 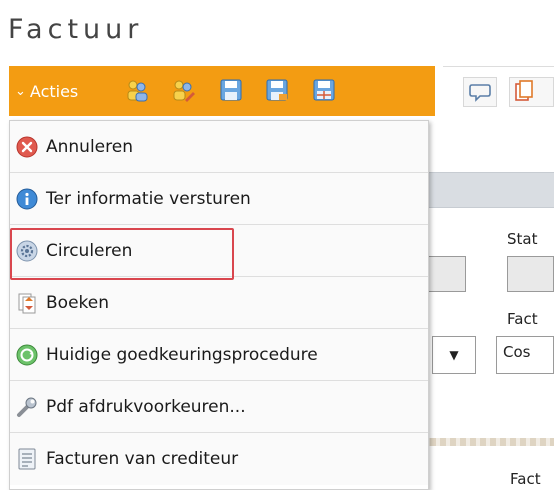 What do you see at coordinates (522, 319) in the screenshot?
I see `factuur-label: Fact` at bounding box center [522, 319].